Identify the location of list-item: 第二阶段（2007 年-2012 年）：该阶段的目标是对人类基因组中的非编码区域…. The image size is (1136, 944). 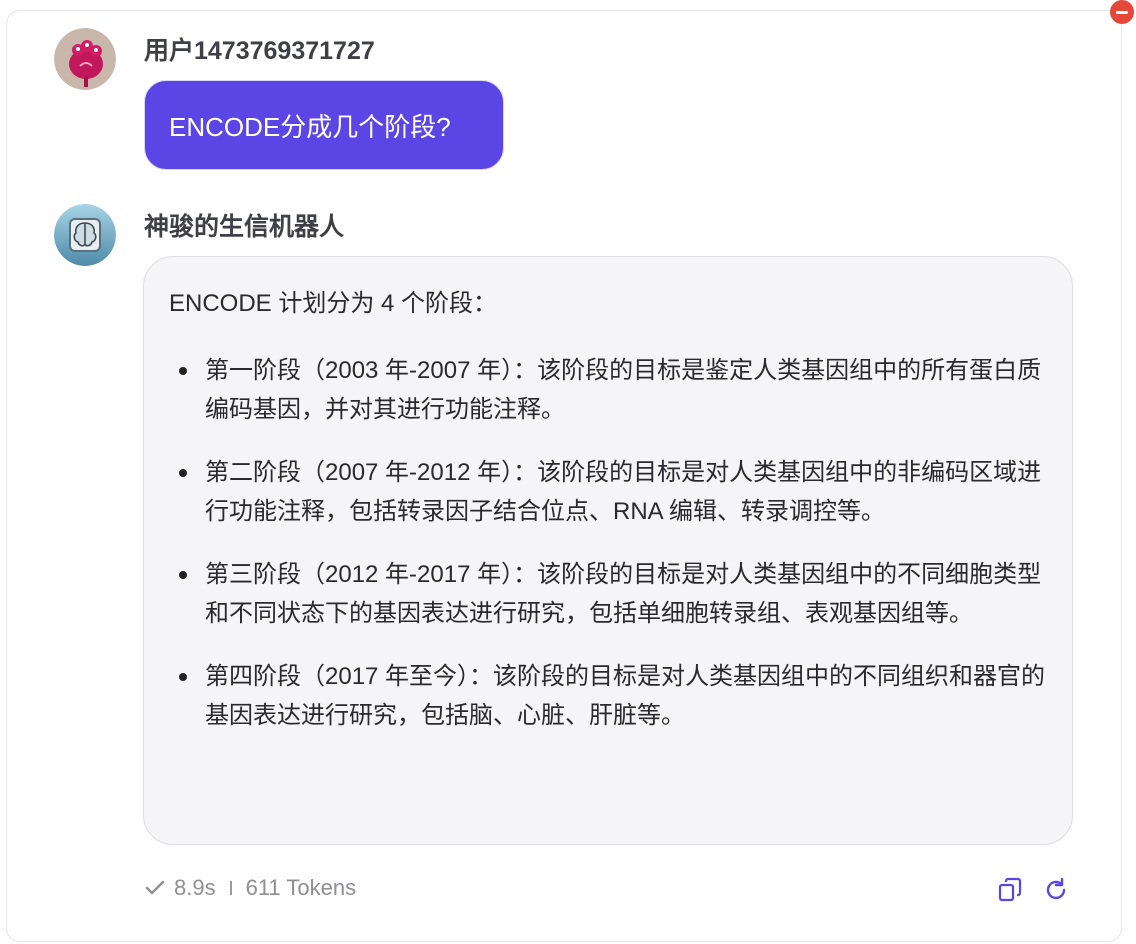
(608, 492).